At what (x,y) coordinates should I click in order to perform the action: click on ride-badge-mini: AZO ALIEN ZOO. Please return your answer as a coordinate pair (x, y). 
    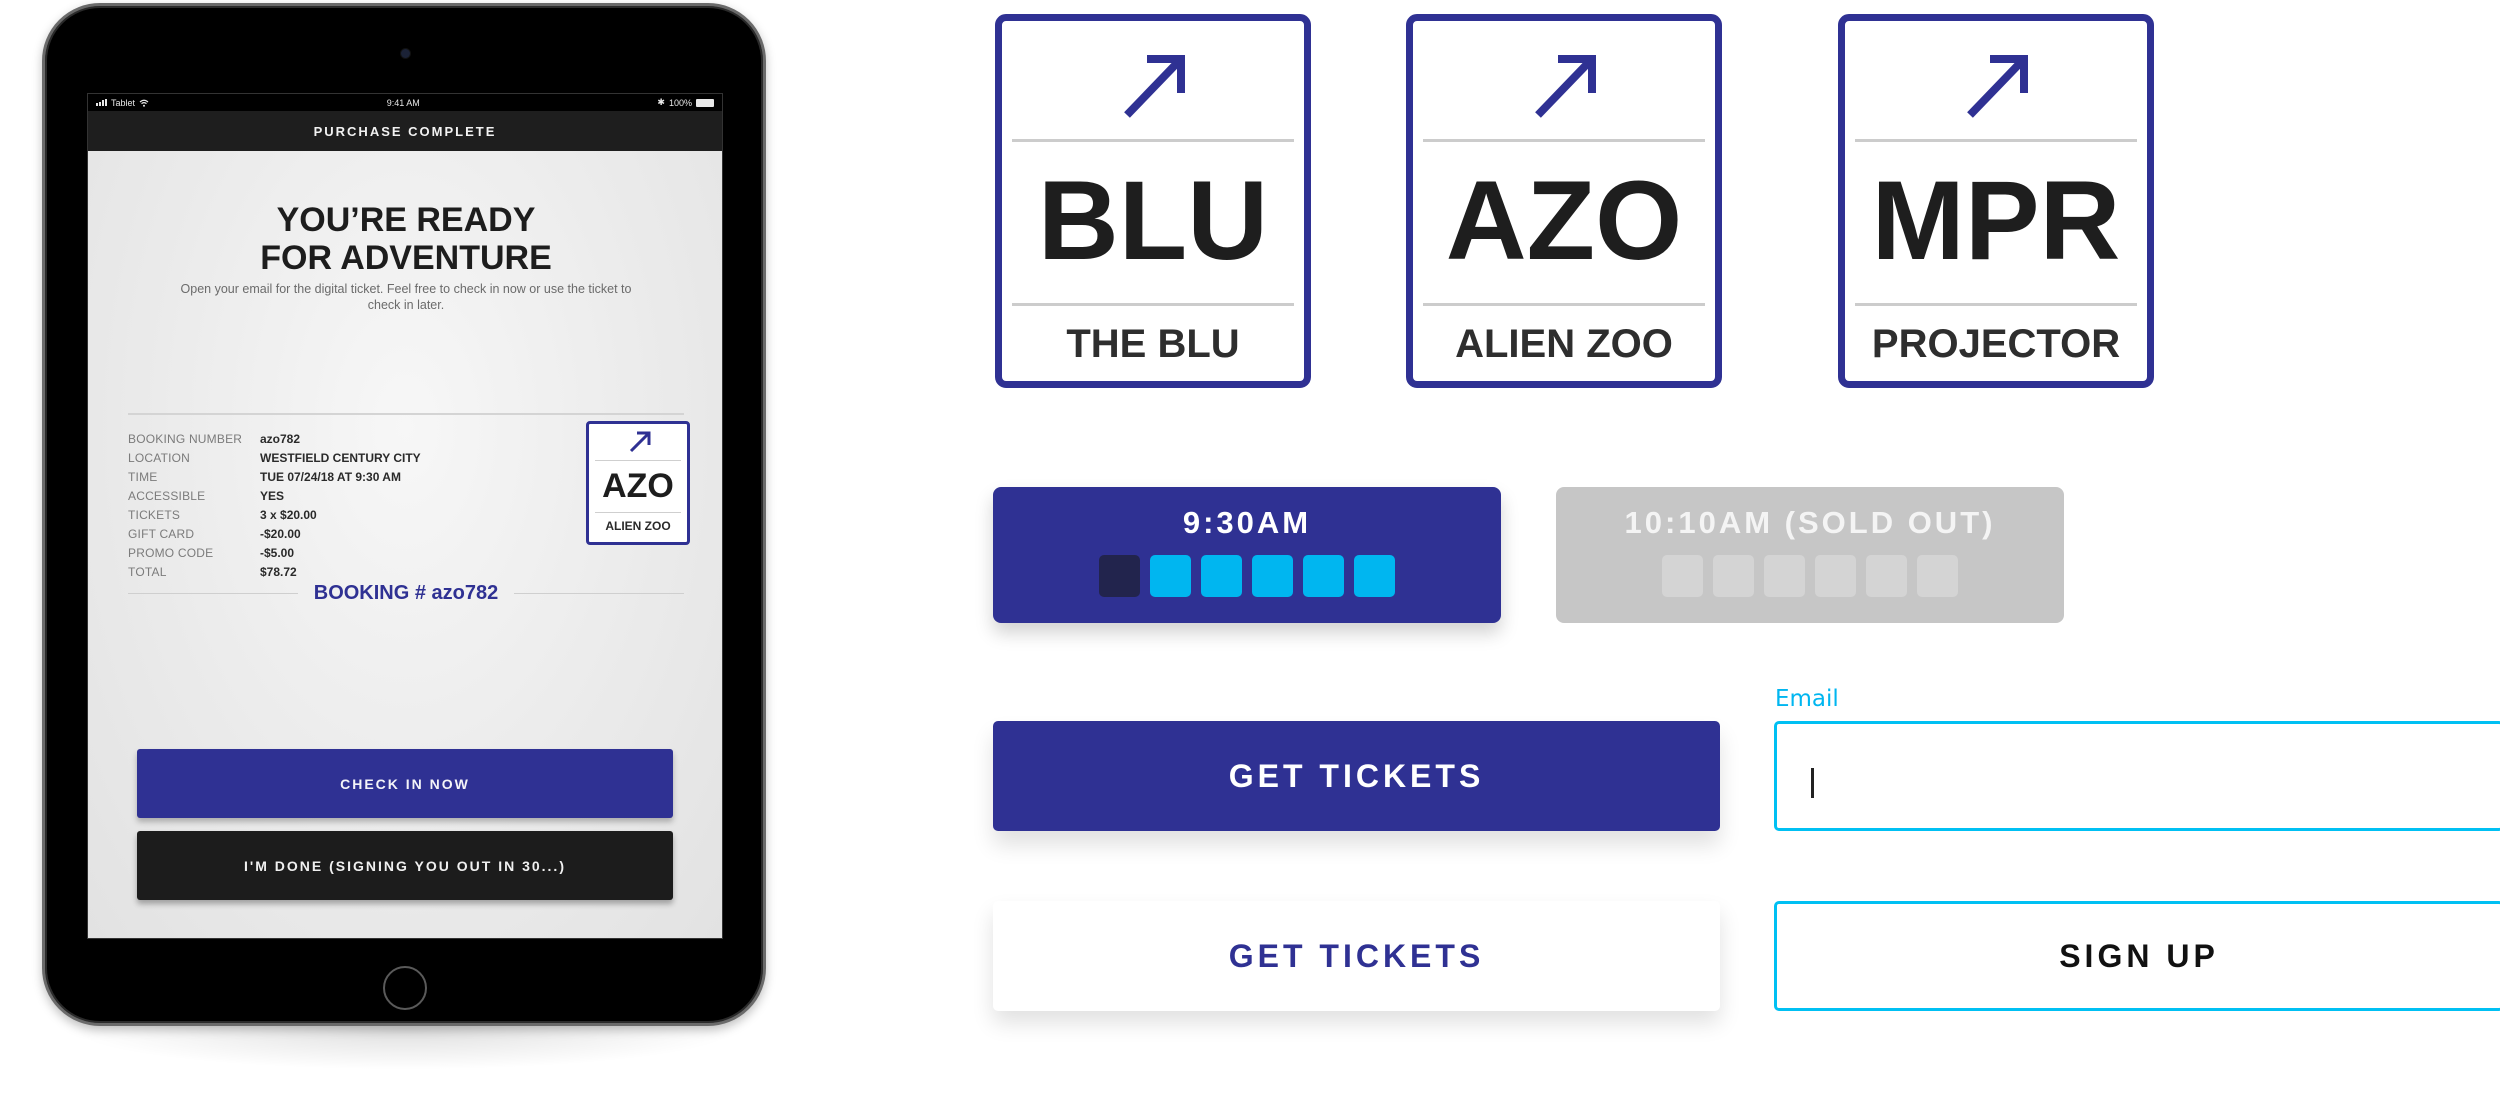
    Looking at the image, I should click on (638, 483).